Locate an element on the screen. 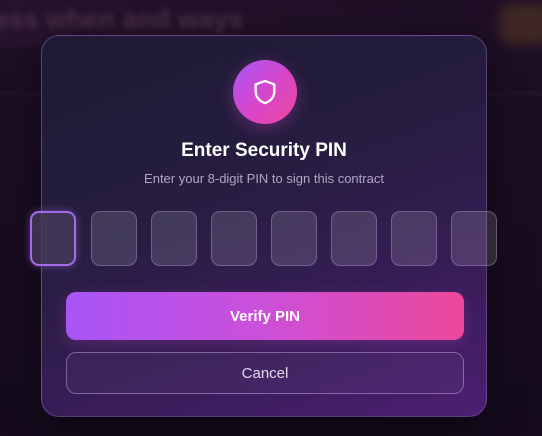 This screenshot has width=542, height=436. dialog-title: Enter Security PIN is located at coordinates (264, 150).